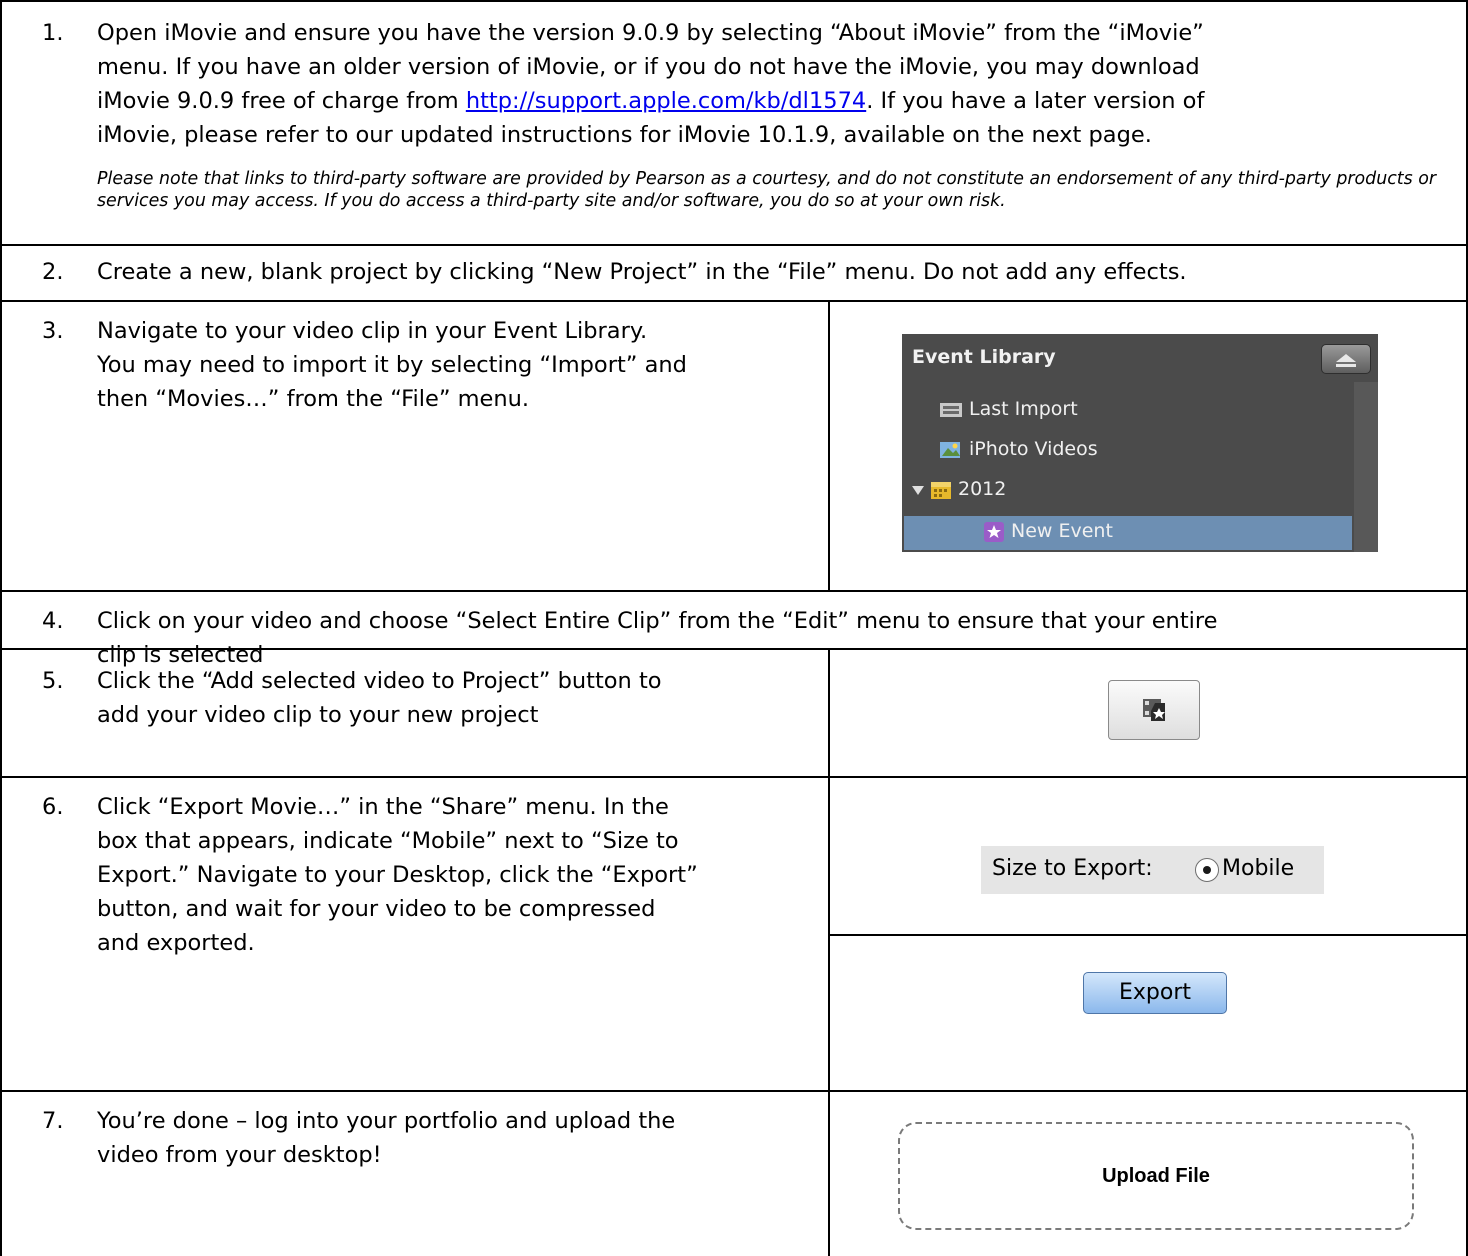 The image size is (1468, 1256). I want to click on text-fragment: iMovie 9.0.9 free of charge from, so click(281, 101).